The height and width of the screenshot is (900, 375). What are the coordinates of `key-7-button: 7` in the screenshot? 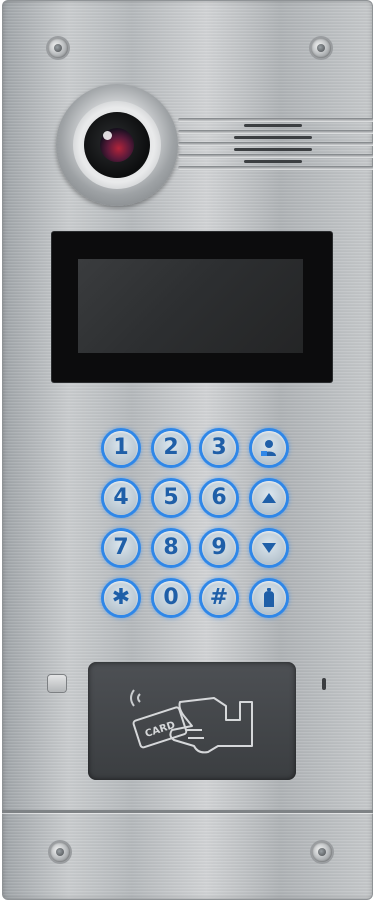 It's located at (121, 548).